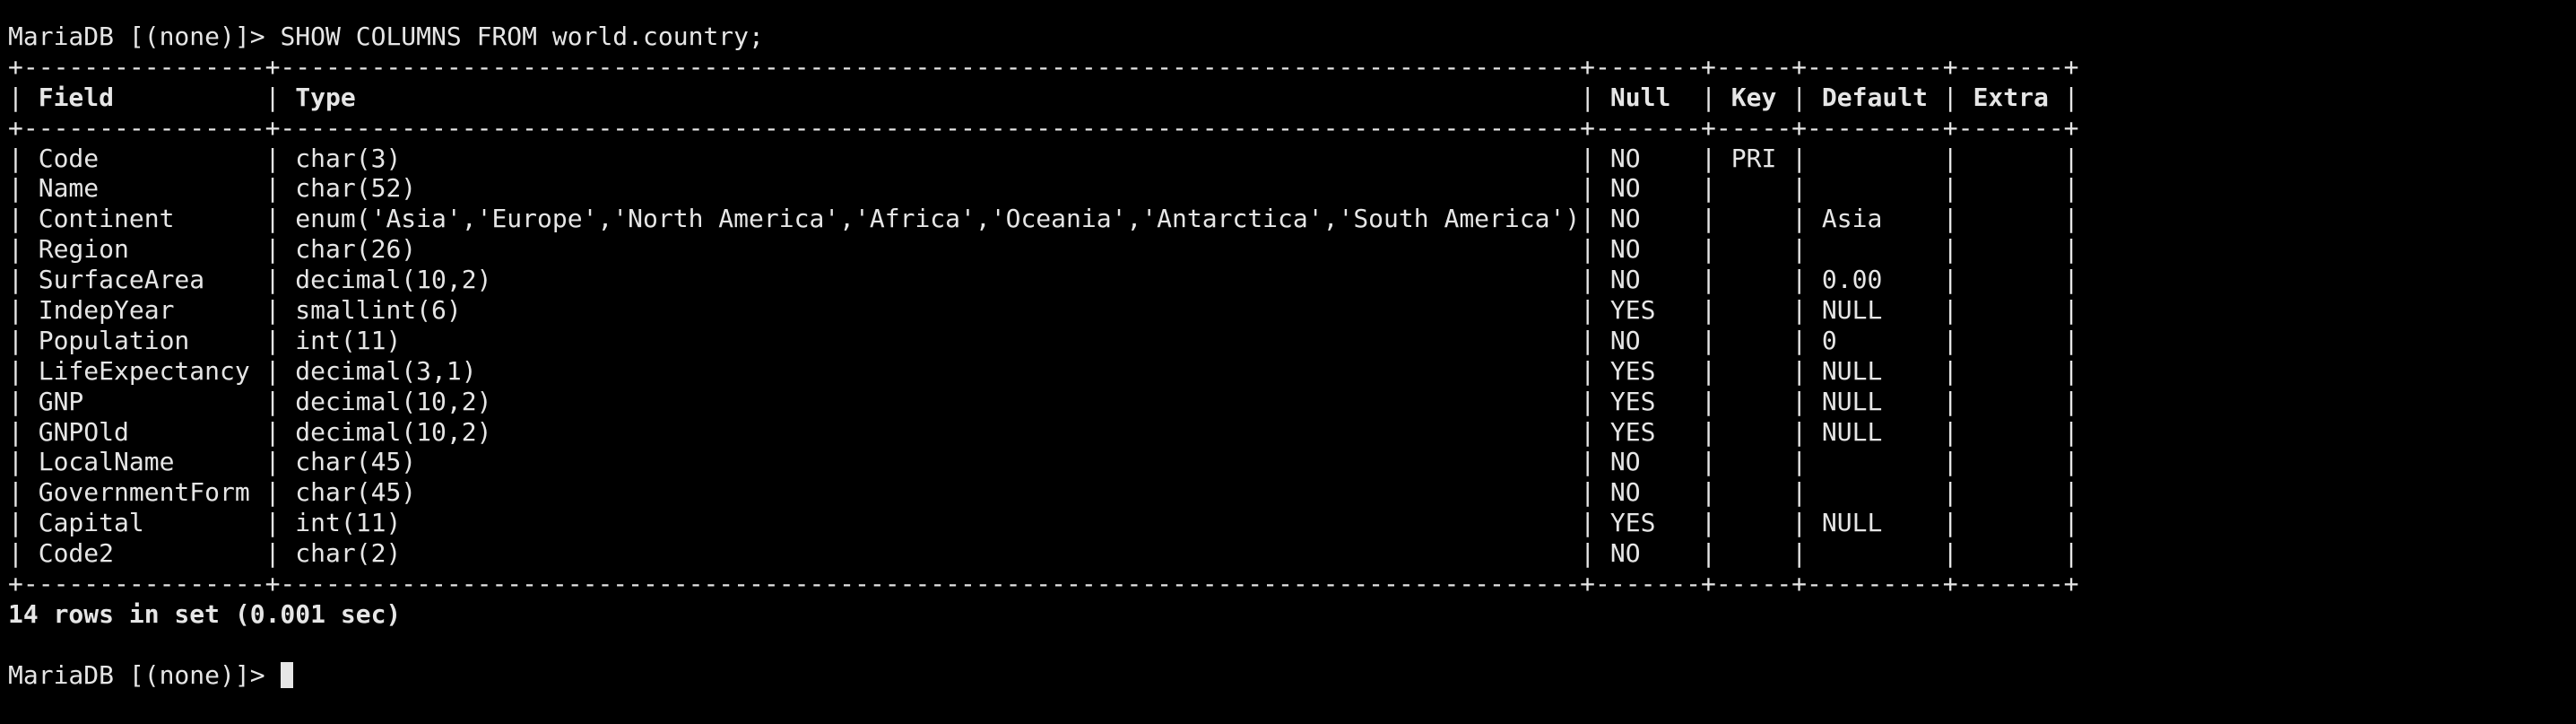 Image resolution: width=2576 pixels, height=724 pixels. I want to click on cell-default, so click(1875, 249).